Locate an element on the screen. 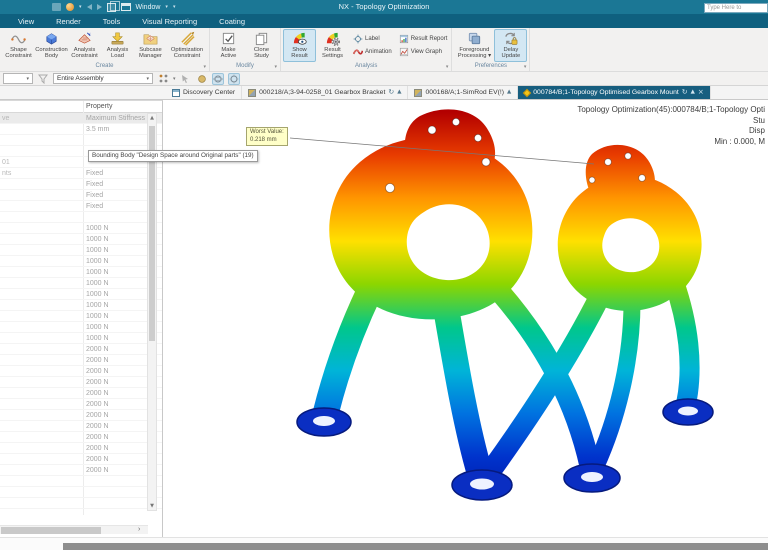 The image size is (768, 550). tab: 000218/A;3-94-0258_01 Gearbox Bracket ↻ ▲ is located at coordinates (325, 92).